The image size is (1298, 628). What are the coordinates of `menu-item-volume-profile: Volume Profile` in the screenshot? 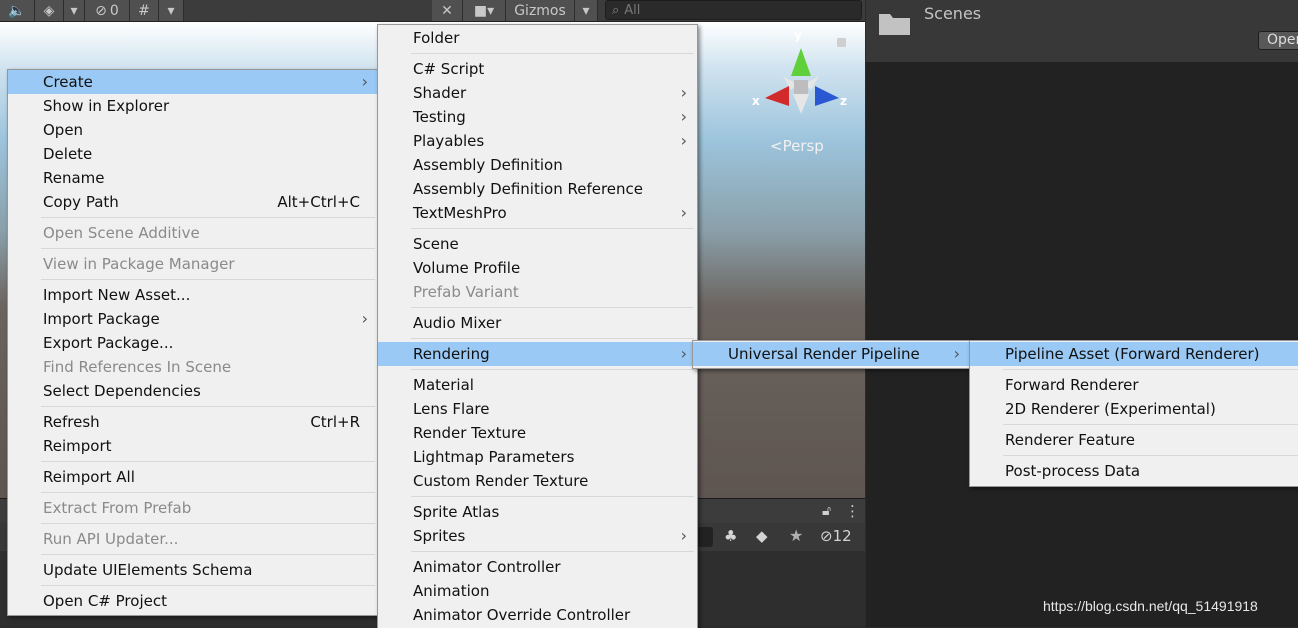 It's located at (537, 268).